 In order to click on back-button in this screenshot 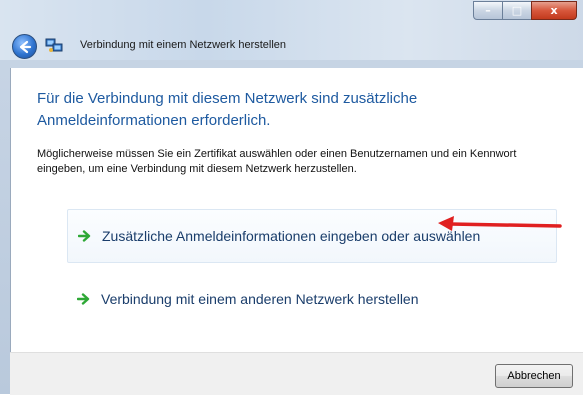, I will do `click(24, 46)`.